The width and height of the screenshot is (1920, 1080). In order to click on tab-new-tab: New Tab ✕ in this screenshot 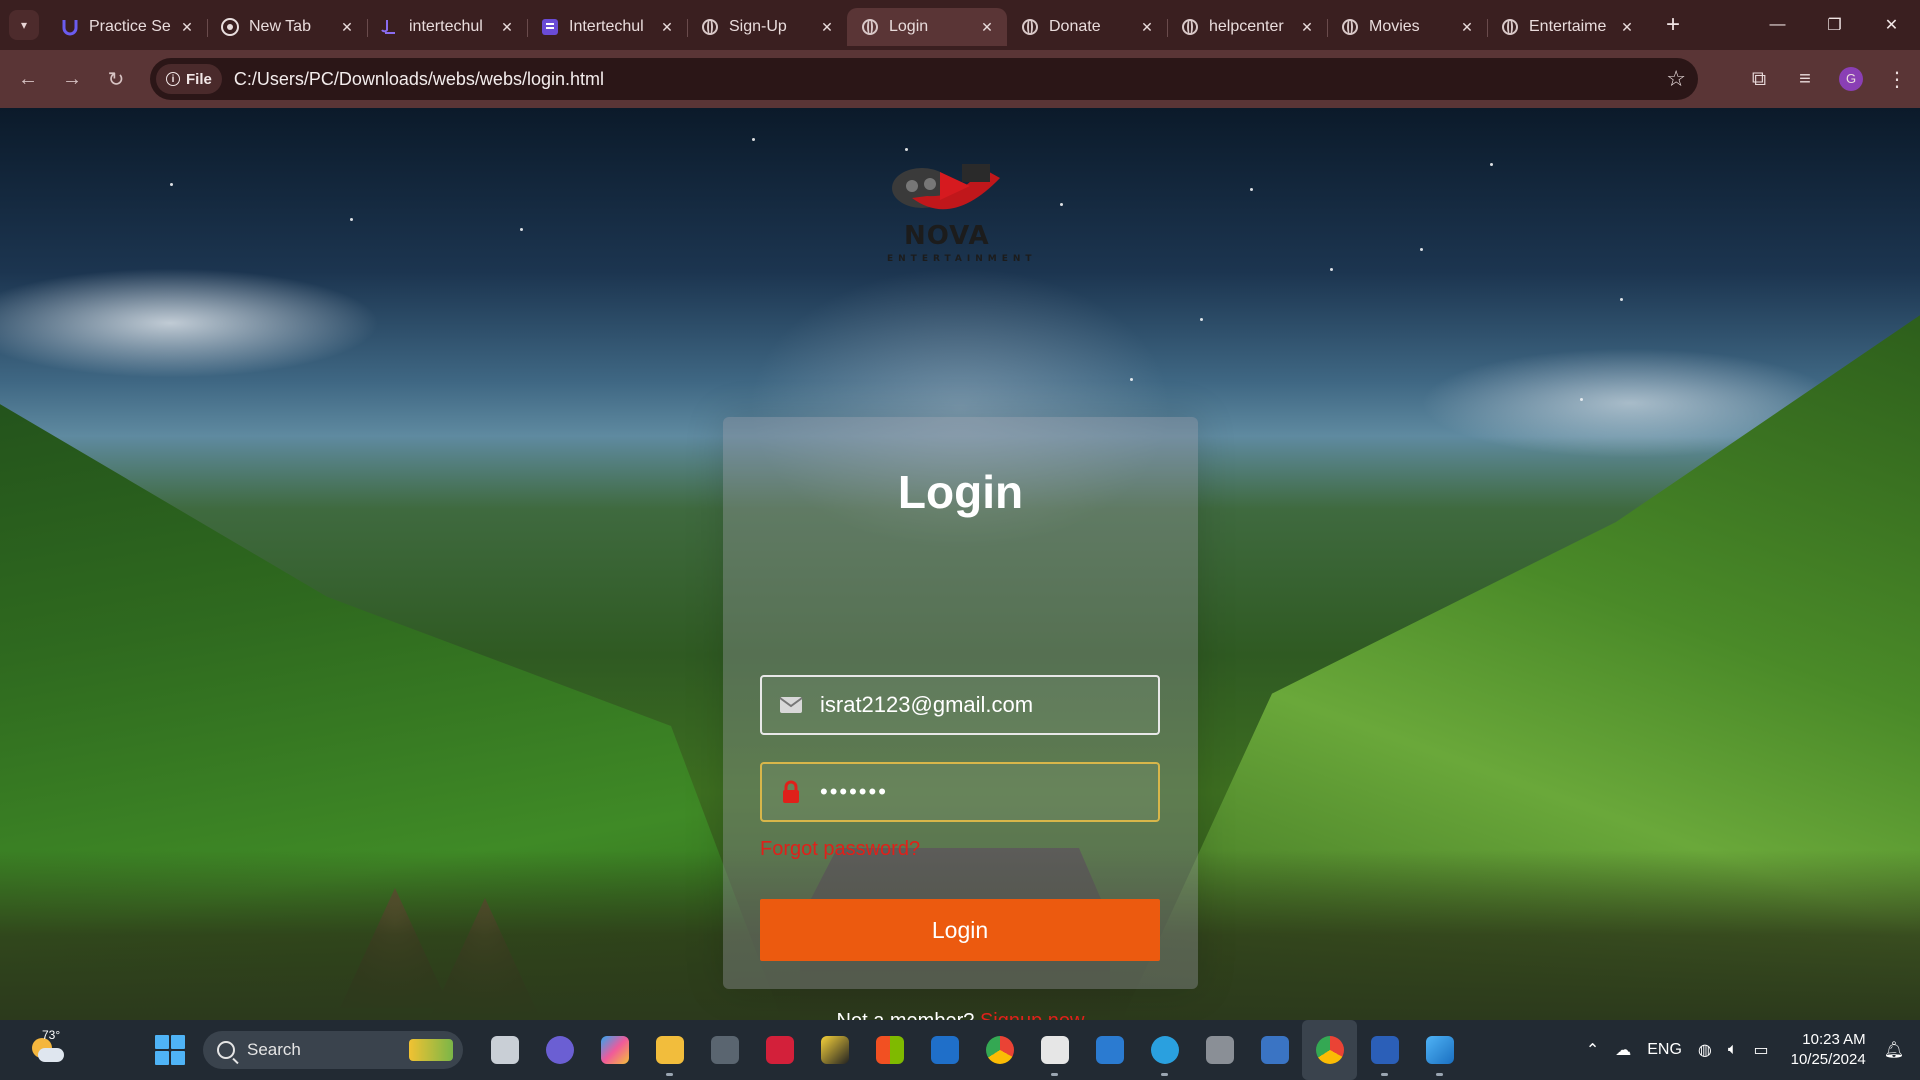, I will do `click(287, 27)`.